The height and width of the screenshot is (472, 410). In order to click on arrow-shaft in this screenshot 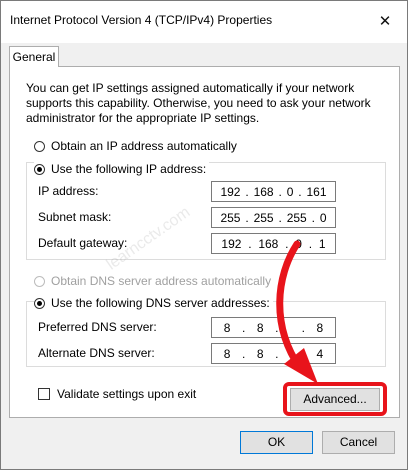, I will do `click(290, 306)`.